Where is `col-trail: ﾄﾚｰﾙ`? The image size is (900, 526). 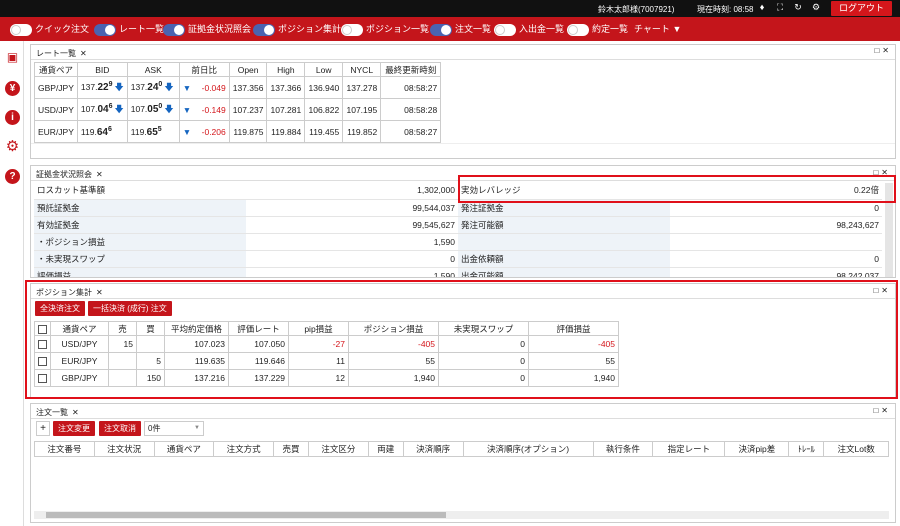 col-trail: ﾄﾚｰﾙ is located at coordinates (806, 449).